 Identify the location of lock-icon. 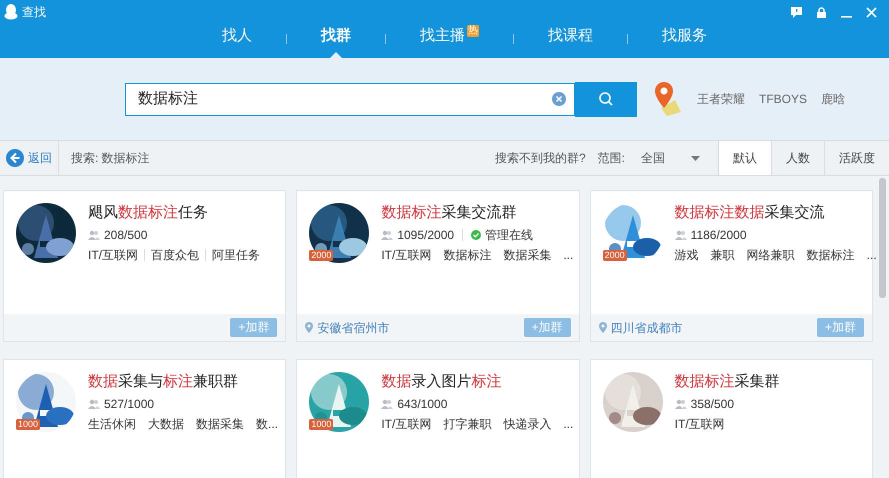
(821, 12).